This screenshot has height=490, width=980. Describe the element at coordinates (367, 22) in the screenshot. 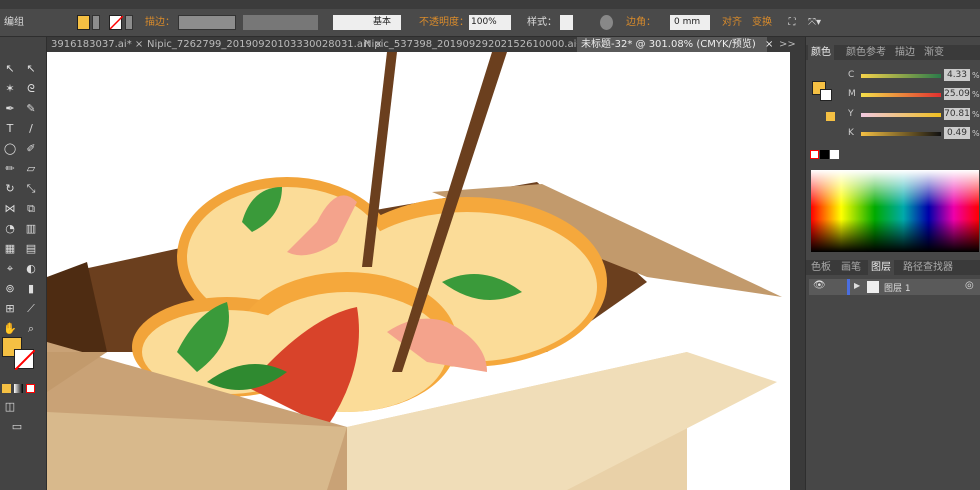

I see `stroke-style-select: 基本` at that location.